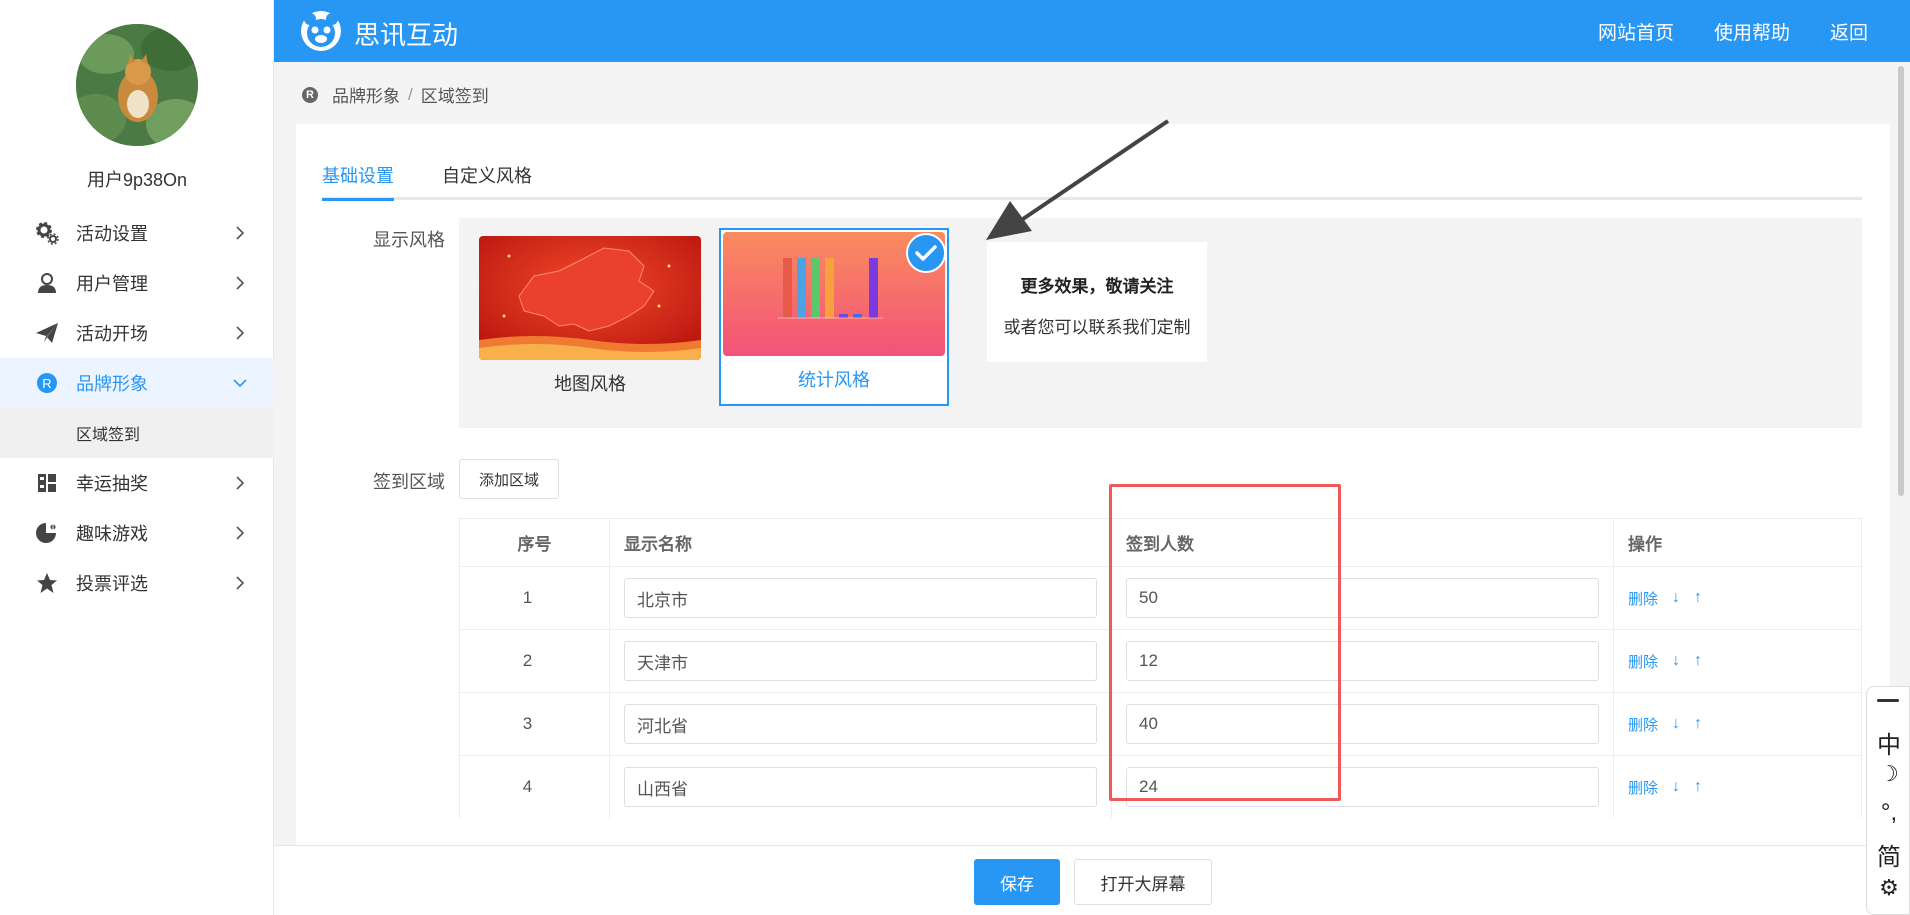  What do you see at coordinates (47, 283) in the screenshot?
I see `user-icon` at bounding box center [47, 283].